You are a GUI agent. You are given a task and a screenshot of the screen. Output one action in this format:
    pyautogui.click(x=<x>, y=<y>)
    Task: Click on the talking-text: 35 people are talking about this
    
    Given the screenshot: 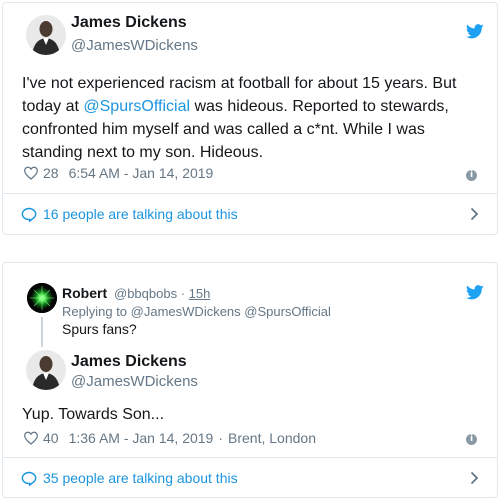 What is the action you would take?
    pyautogui.click(x=140, y=478)
    